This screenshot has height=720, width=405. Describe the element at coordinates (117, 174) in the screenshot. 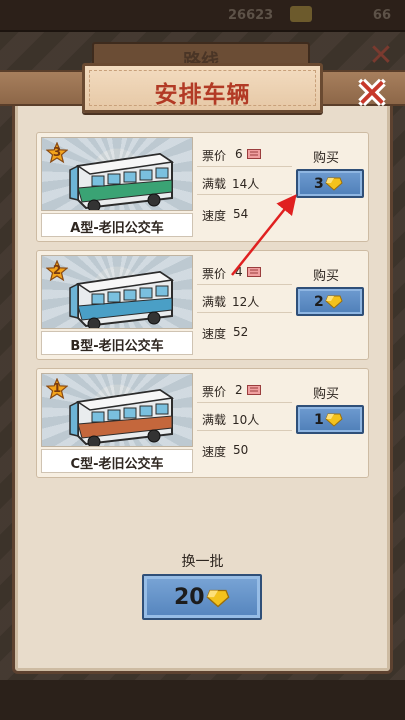

I see `bus-a-image: 3` at that location.